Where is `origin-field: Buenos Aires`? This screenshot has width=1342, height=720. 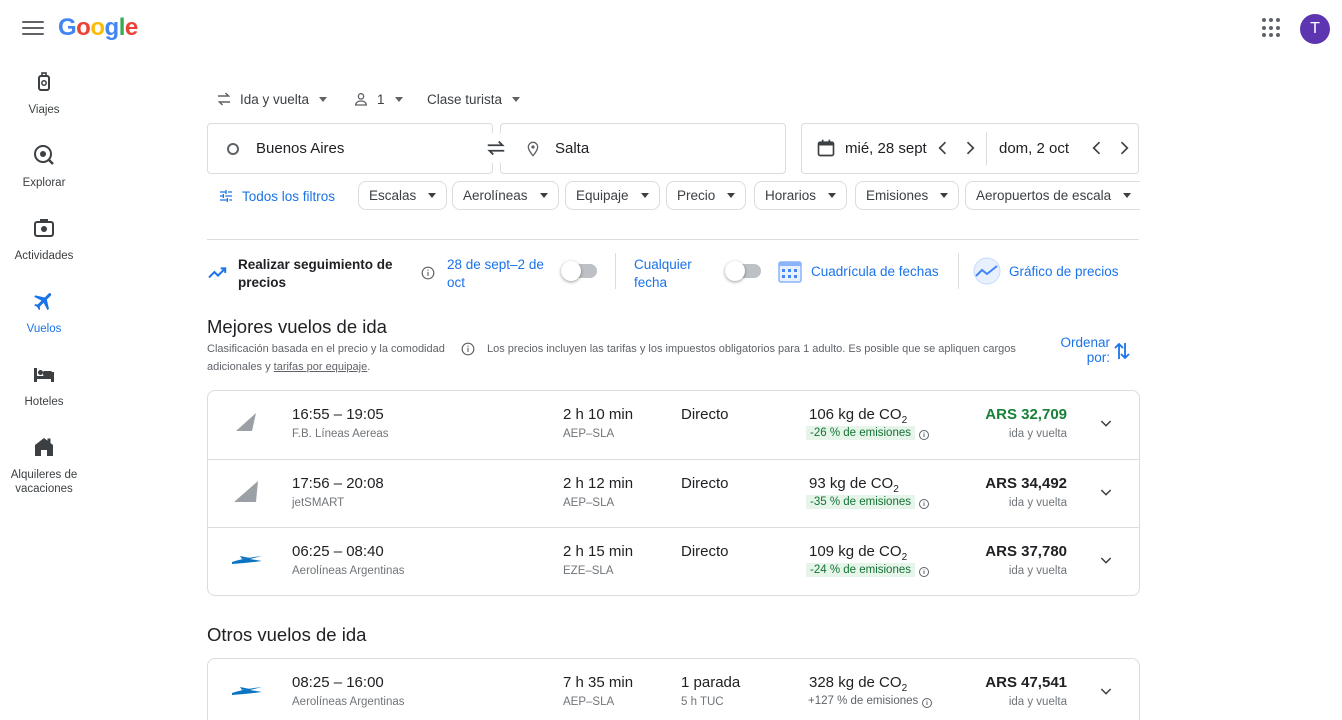 origin-field: Buenos Aires is located at coordinates (350, 148).